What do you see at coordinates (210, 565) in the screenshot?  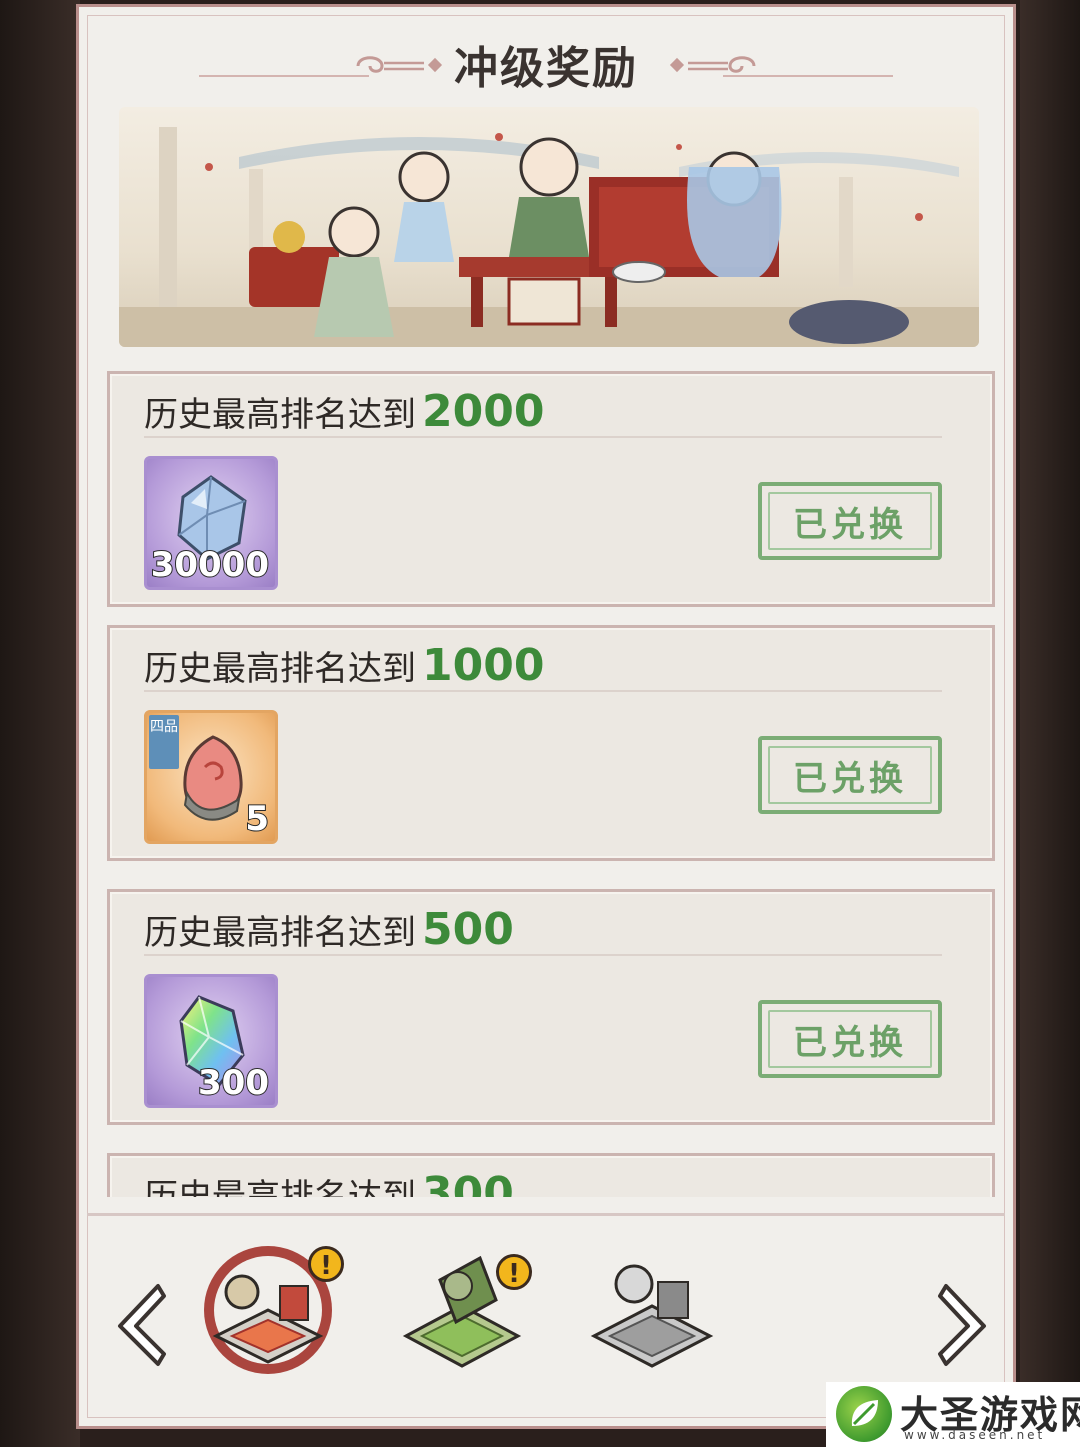 I see `reward-item-count: 30000` at bounding box center [210, 565].